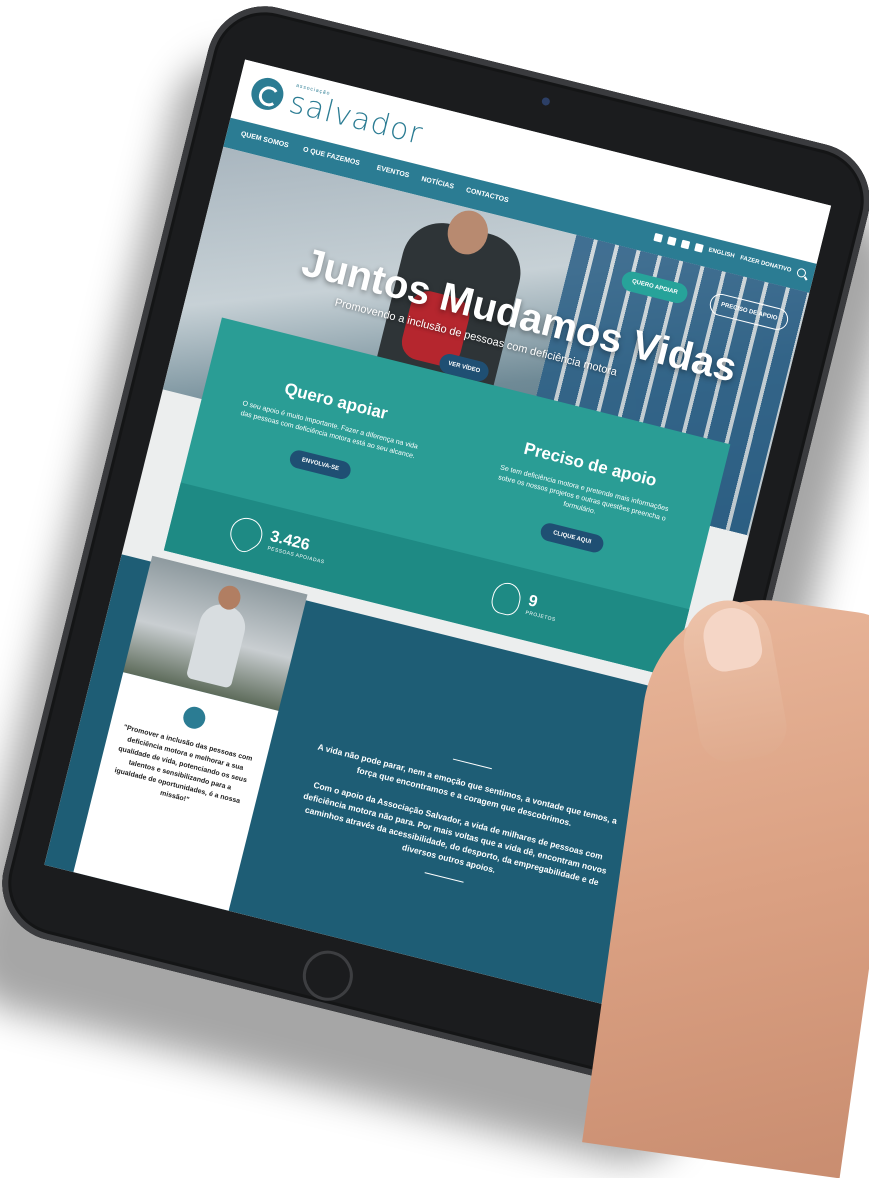 The image size is (869, 1178). Describe the element at coordinates (246, 533) in the screenshot. I see `heart-hand-icon` at that location.